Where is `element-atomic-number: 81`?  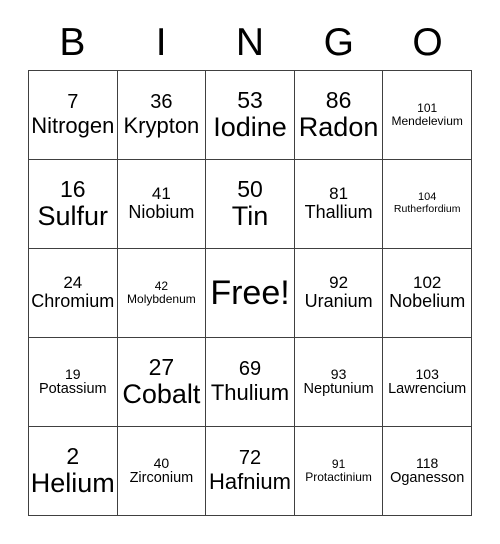 element-atomic-number: 81 is located at coordinates (339, 194).